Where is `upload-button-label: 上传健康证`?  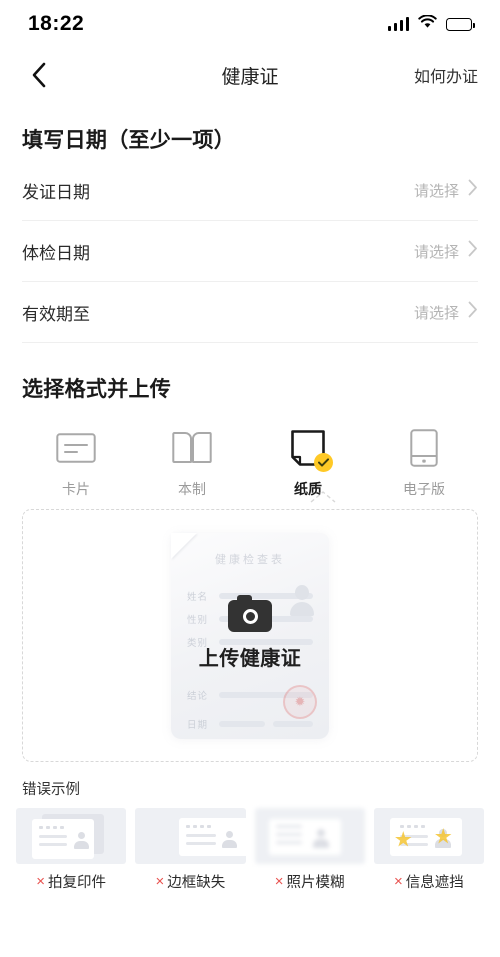
upload-button-label: 上传健康证 is located at coordinates (250, 659).